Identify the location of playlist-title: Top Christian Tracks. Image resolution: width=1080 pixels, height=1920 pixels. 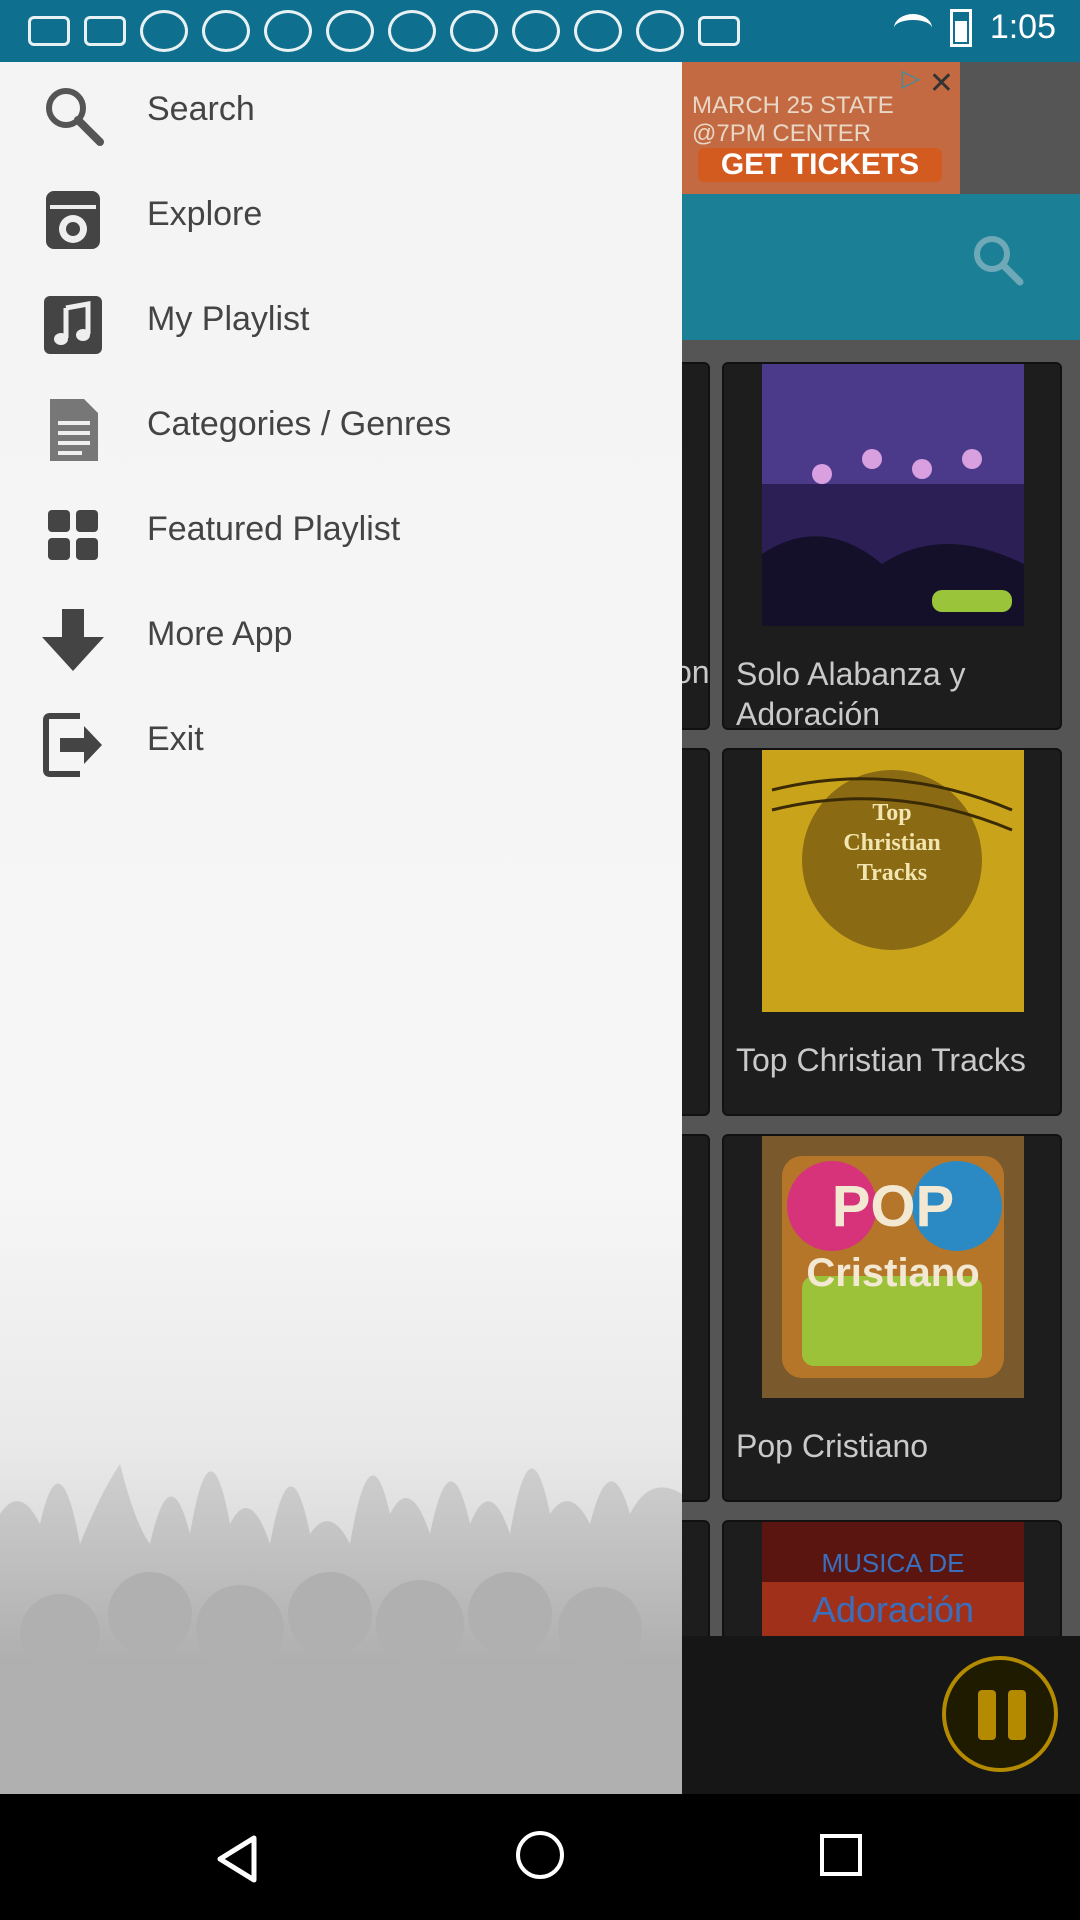
(881, 1060).